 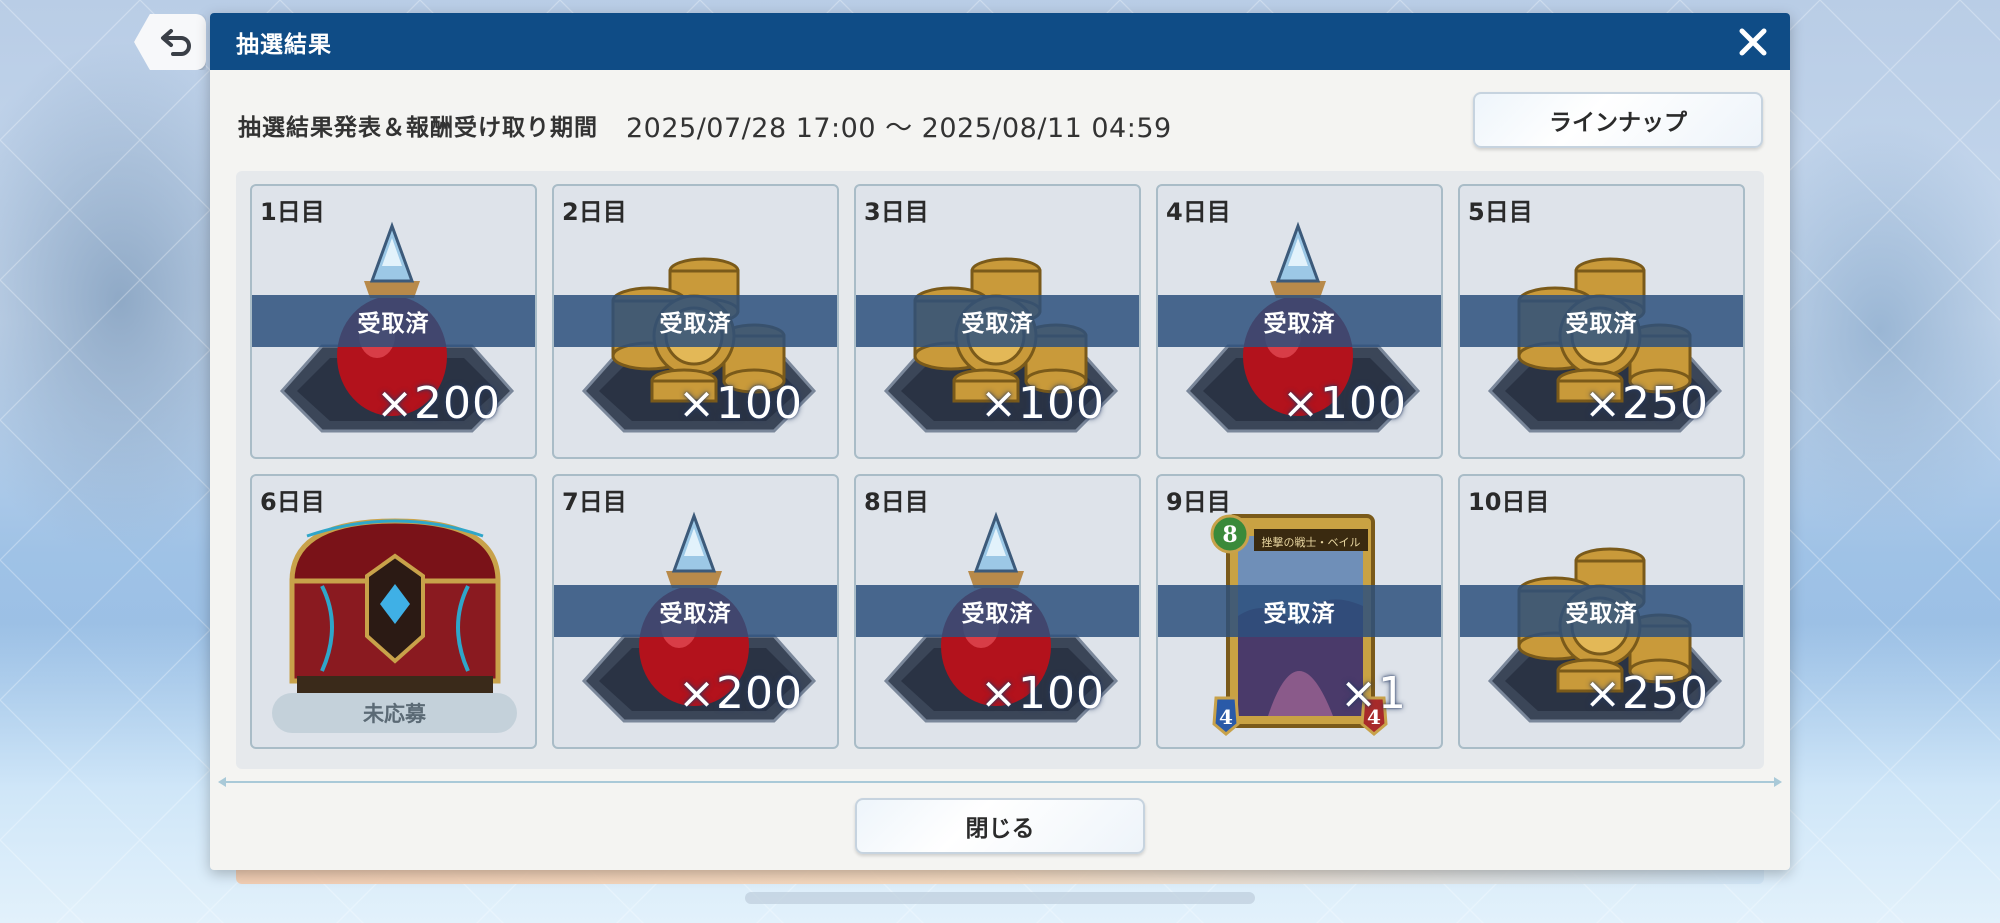 What do you see at coordinates (1000, 41) in the screenshot?
I see `dialog-titlebar: 抽選結果` at bounding box center [1000, 41].